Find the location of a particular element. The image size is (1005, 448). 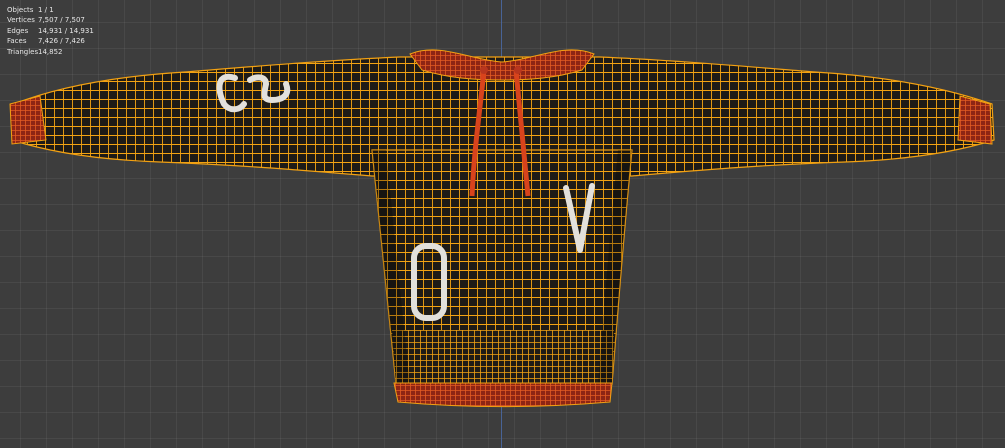

stat-value: 1 / 1 is located at coordinates (46, 10).